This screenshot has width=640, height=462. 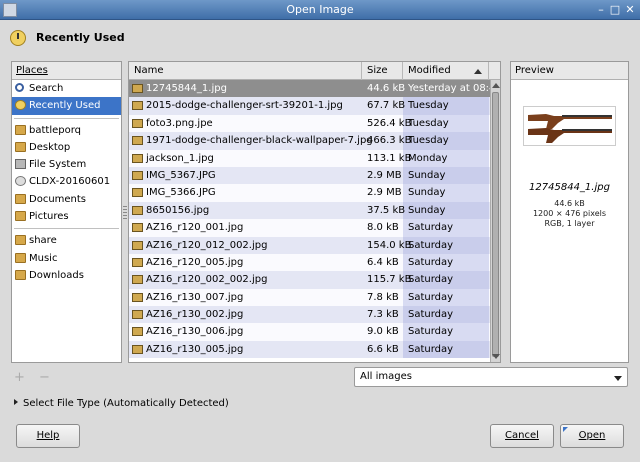 I want to click on places-item-desktop: Desktop, so click(x=66, y=147).